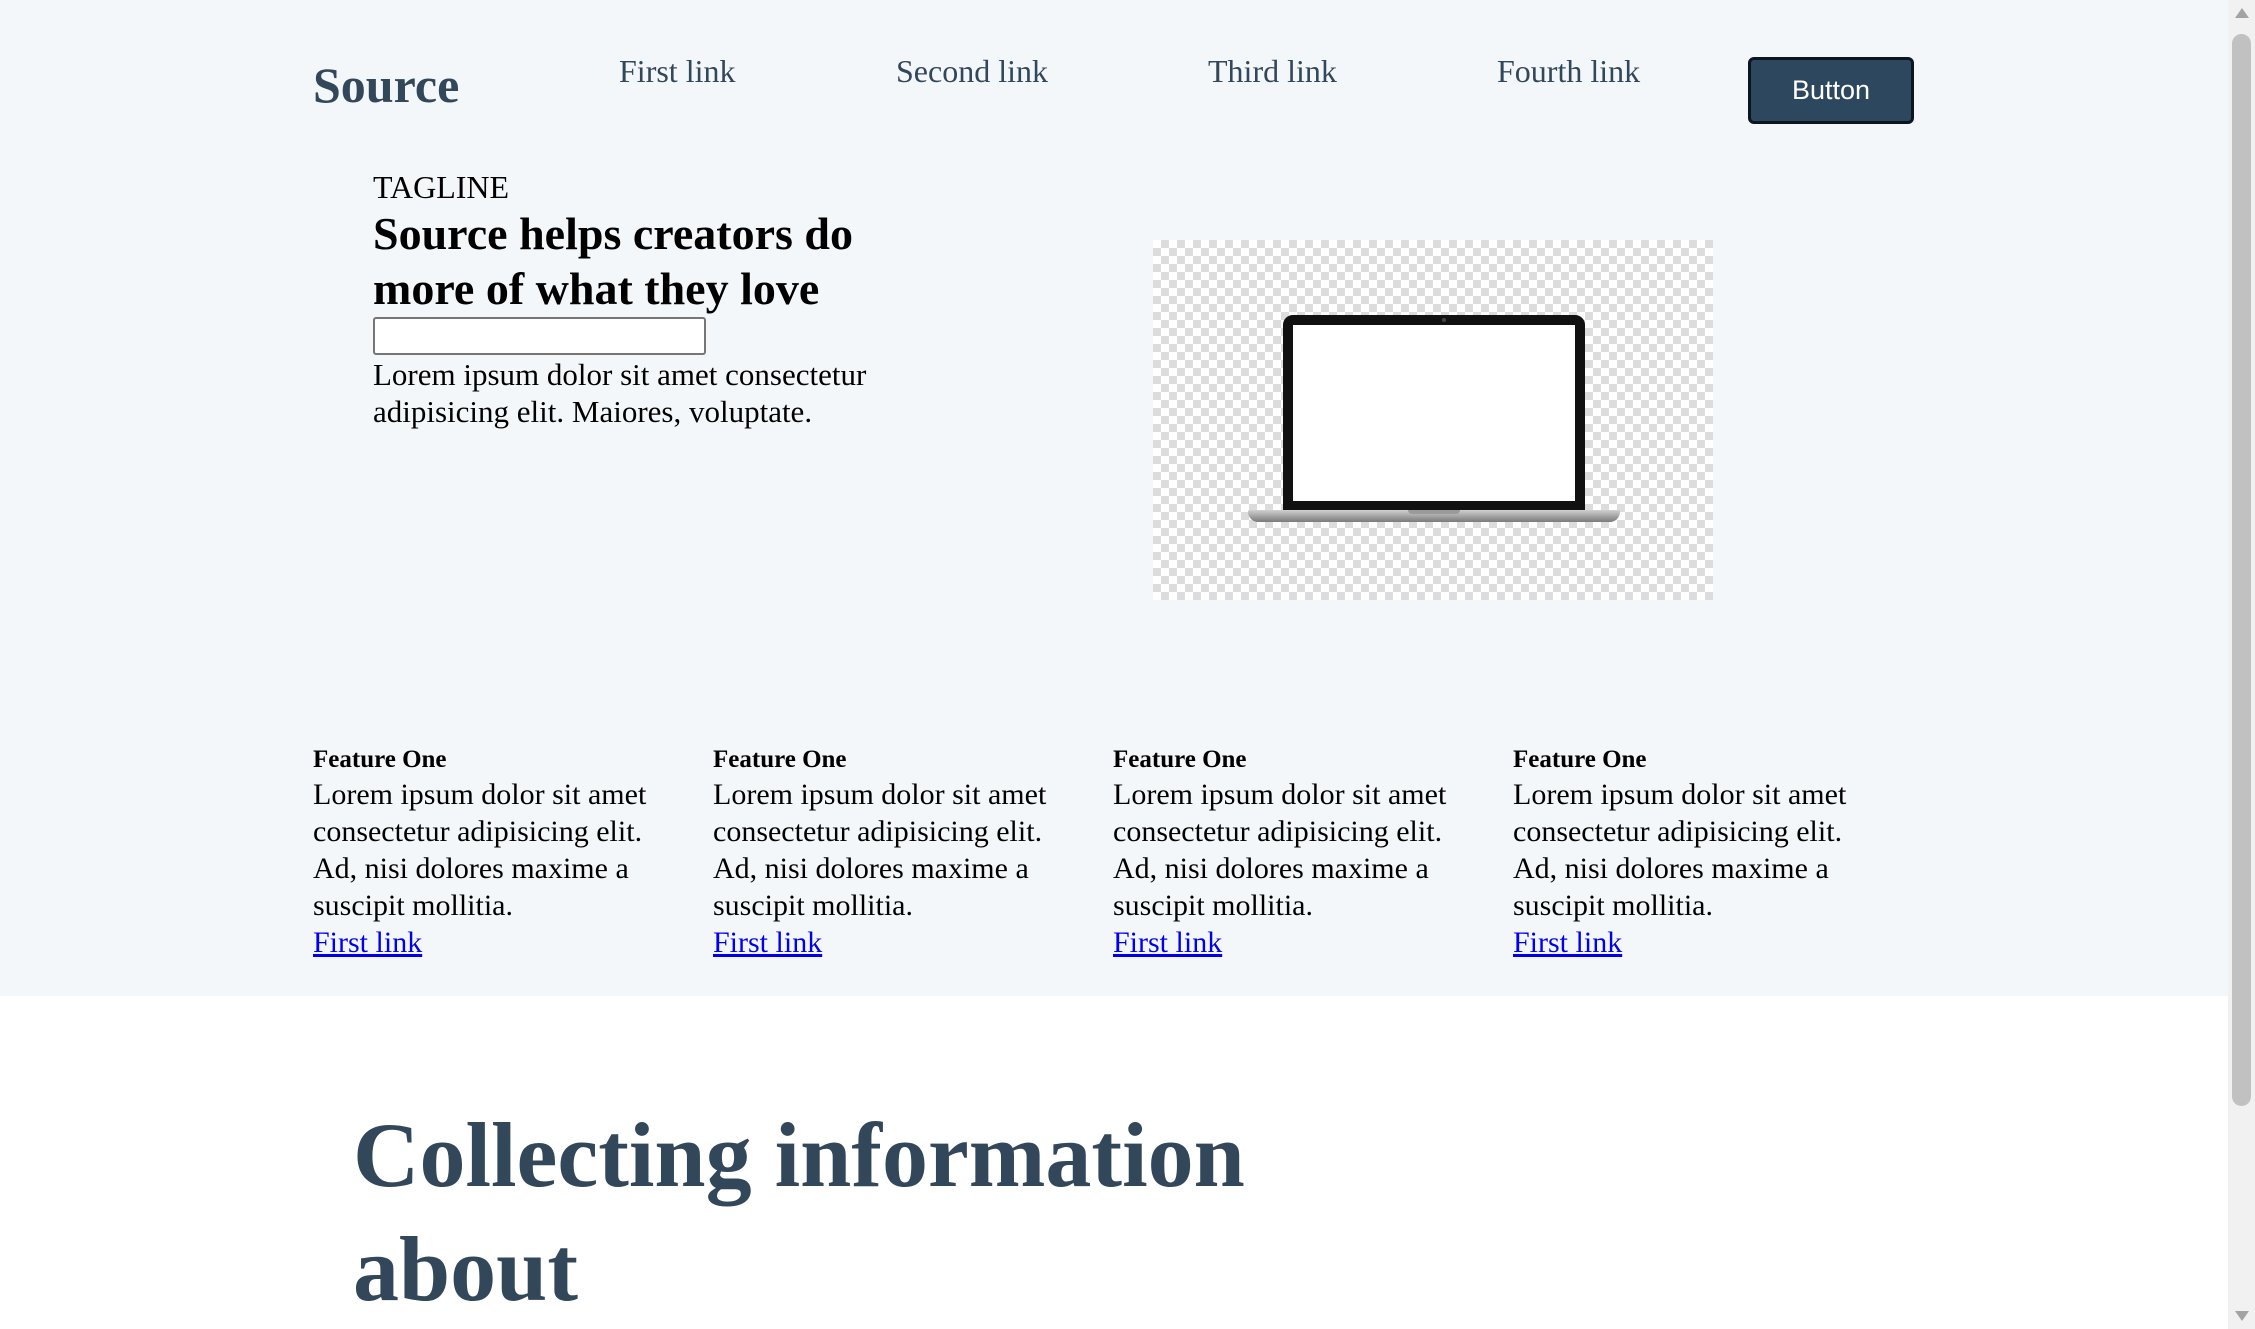 This screenshot has width=2255, height=1329. I want to click on laptop-image, so click(1433, 420).